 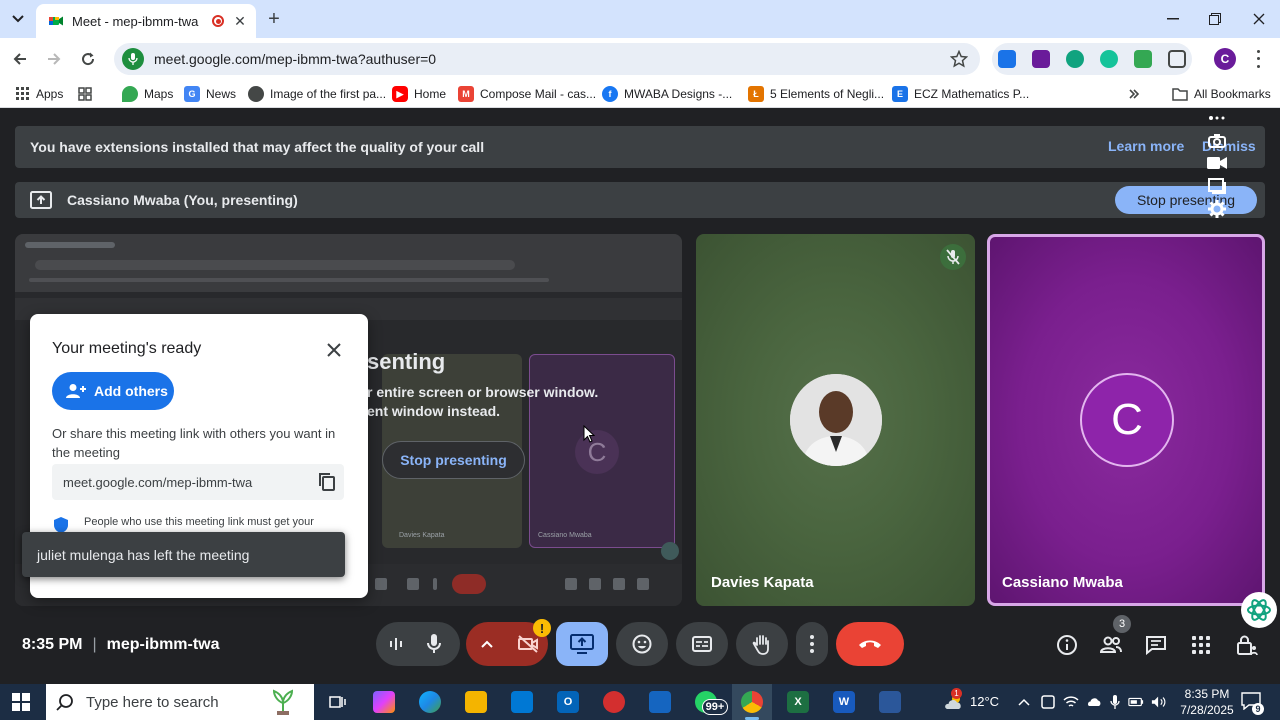 I want to click on restore-icon, so click(x=1215, y=19).